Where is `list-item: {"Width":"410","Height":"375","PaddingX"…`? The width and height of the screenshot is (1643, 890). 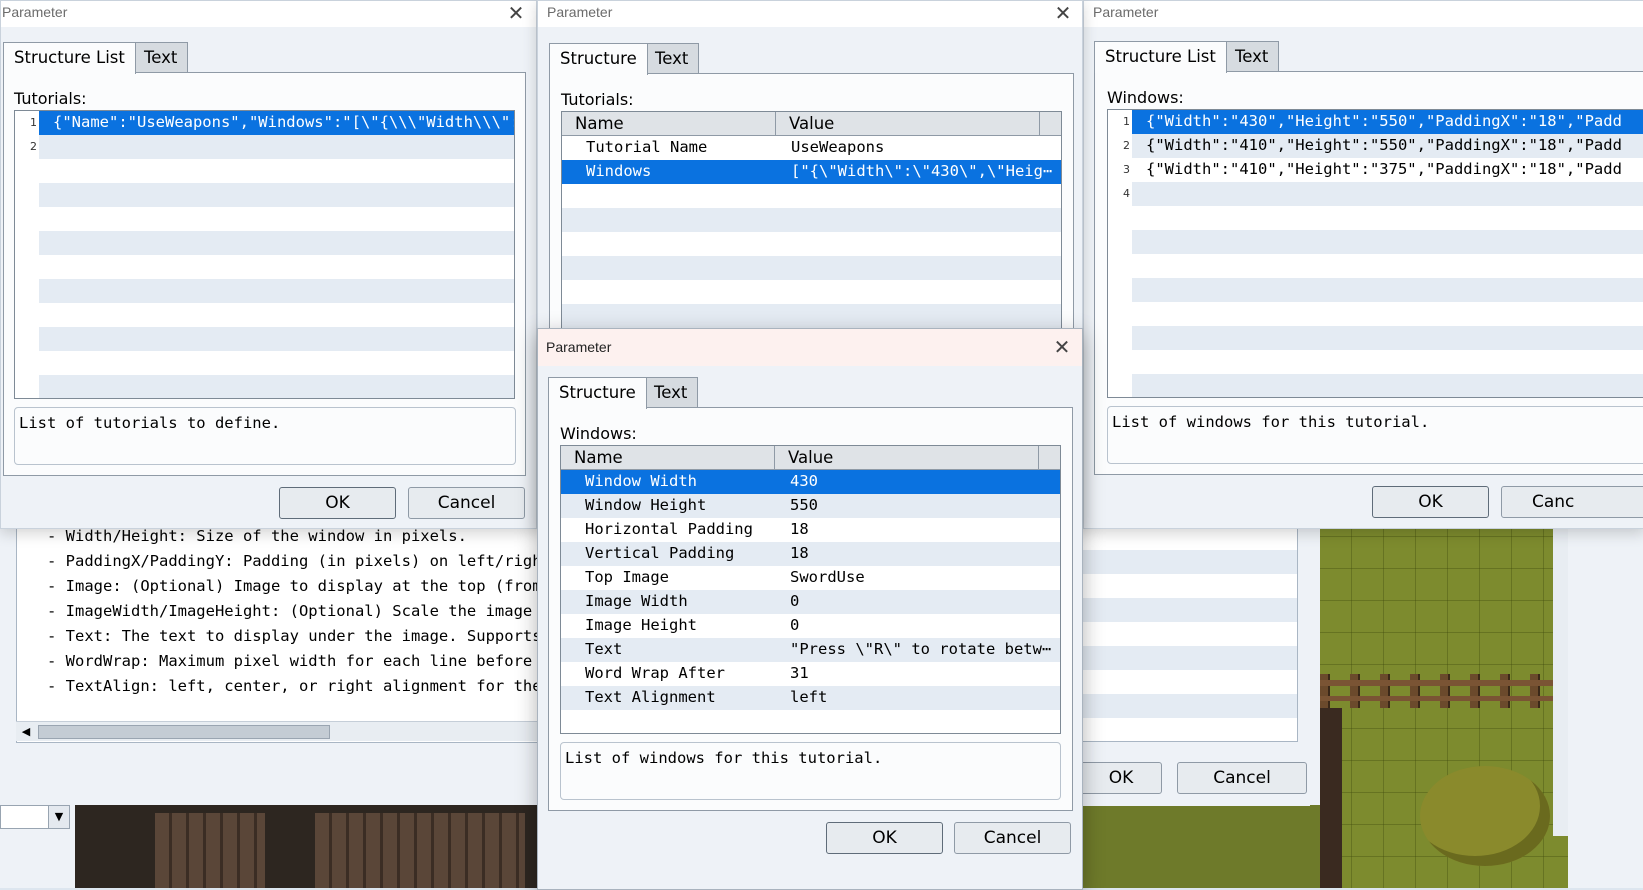 list-item: {"Width":"410","Height":"375","PaddingX"… is located at coordinates (1387, 170).